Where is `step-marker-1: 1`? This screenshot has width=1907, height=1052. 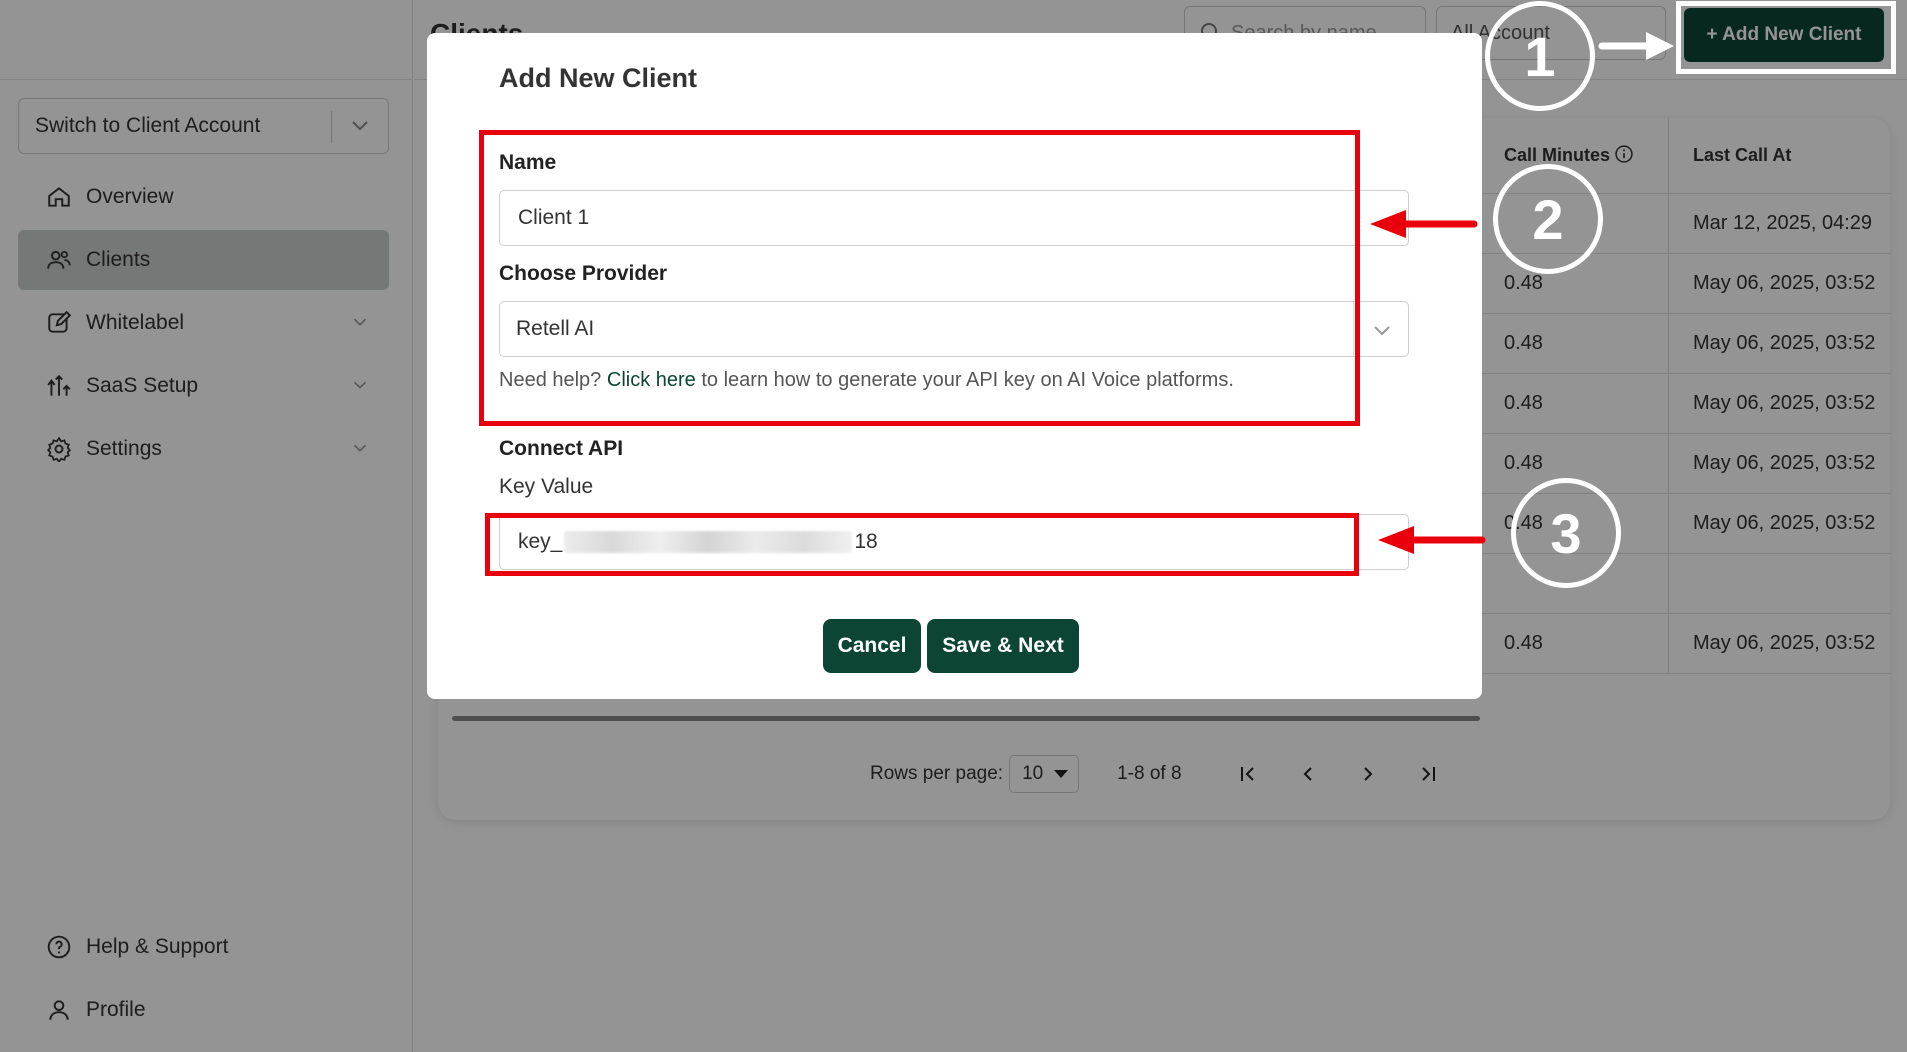
step-marker-1: 1 is located at coordinates (1540, 56).